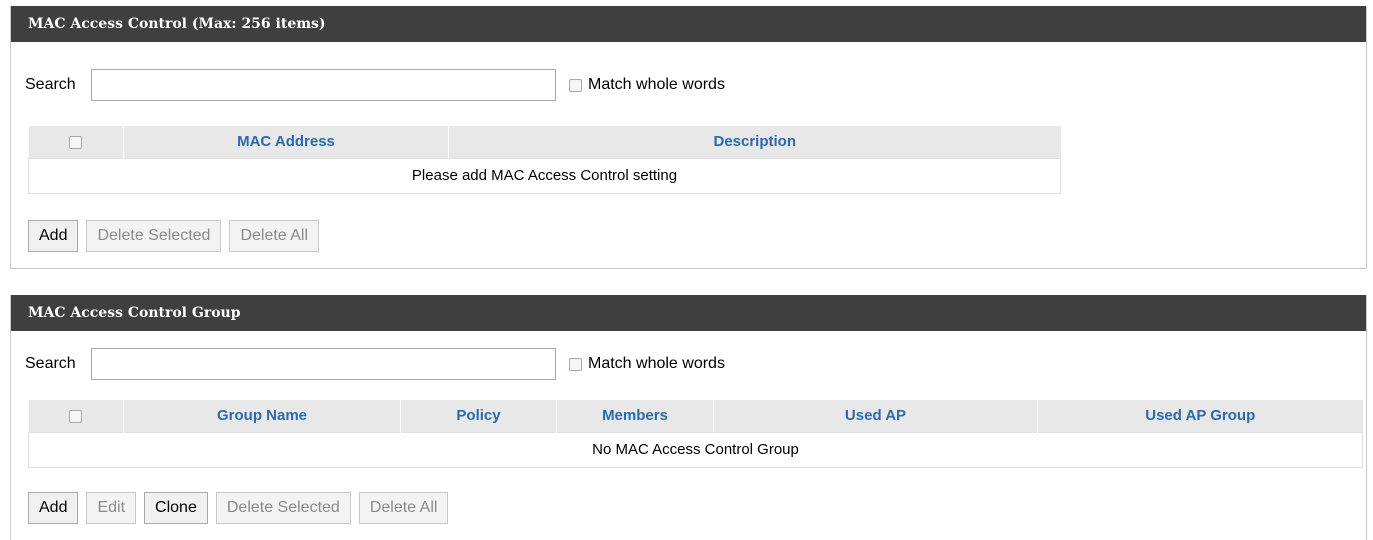  What do you see at coordinates (478, 416) in the screenshot?
I see `column-header-policy: Policy` at bounding box center [478, 416].